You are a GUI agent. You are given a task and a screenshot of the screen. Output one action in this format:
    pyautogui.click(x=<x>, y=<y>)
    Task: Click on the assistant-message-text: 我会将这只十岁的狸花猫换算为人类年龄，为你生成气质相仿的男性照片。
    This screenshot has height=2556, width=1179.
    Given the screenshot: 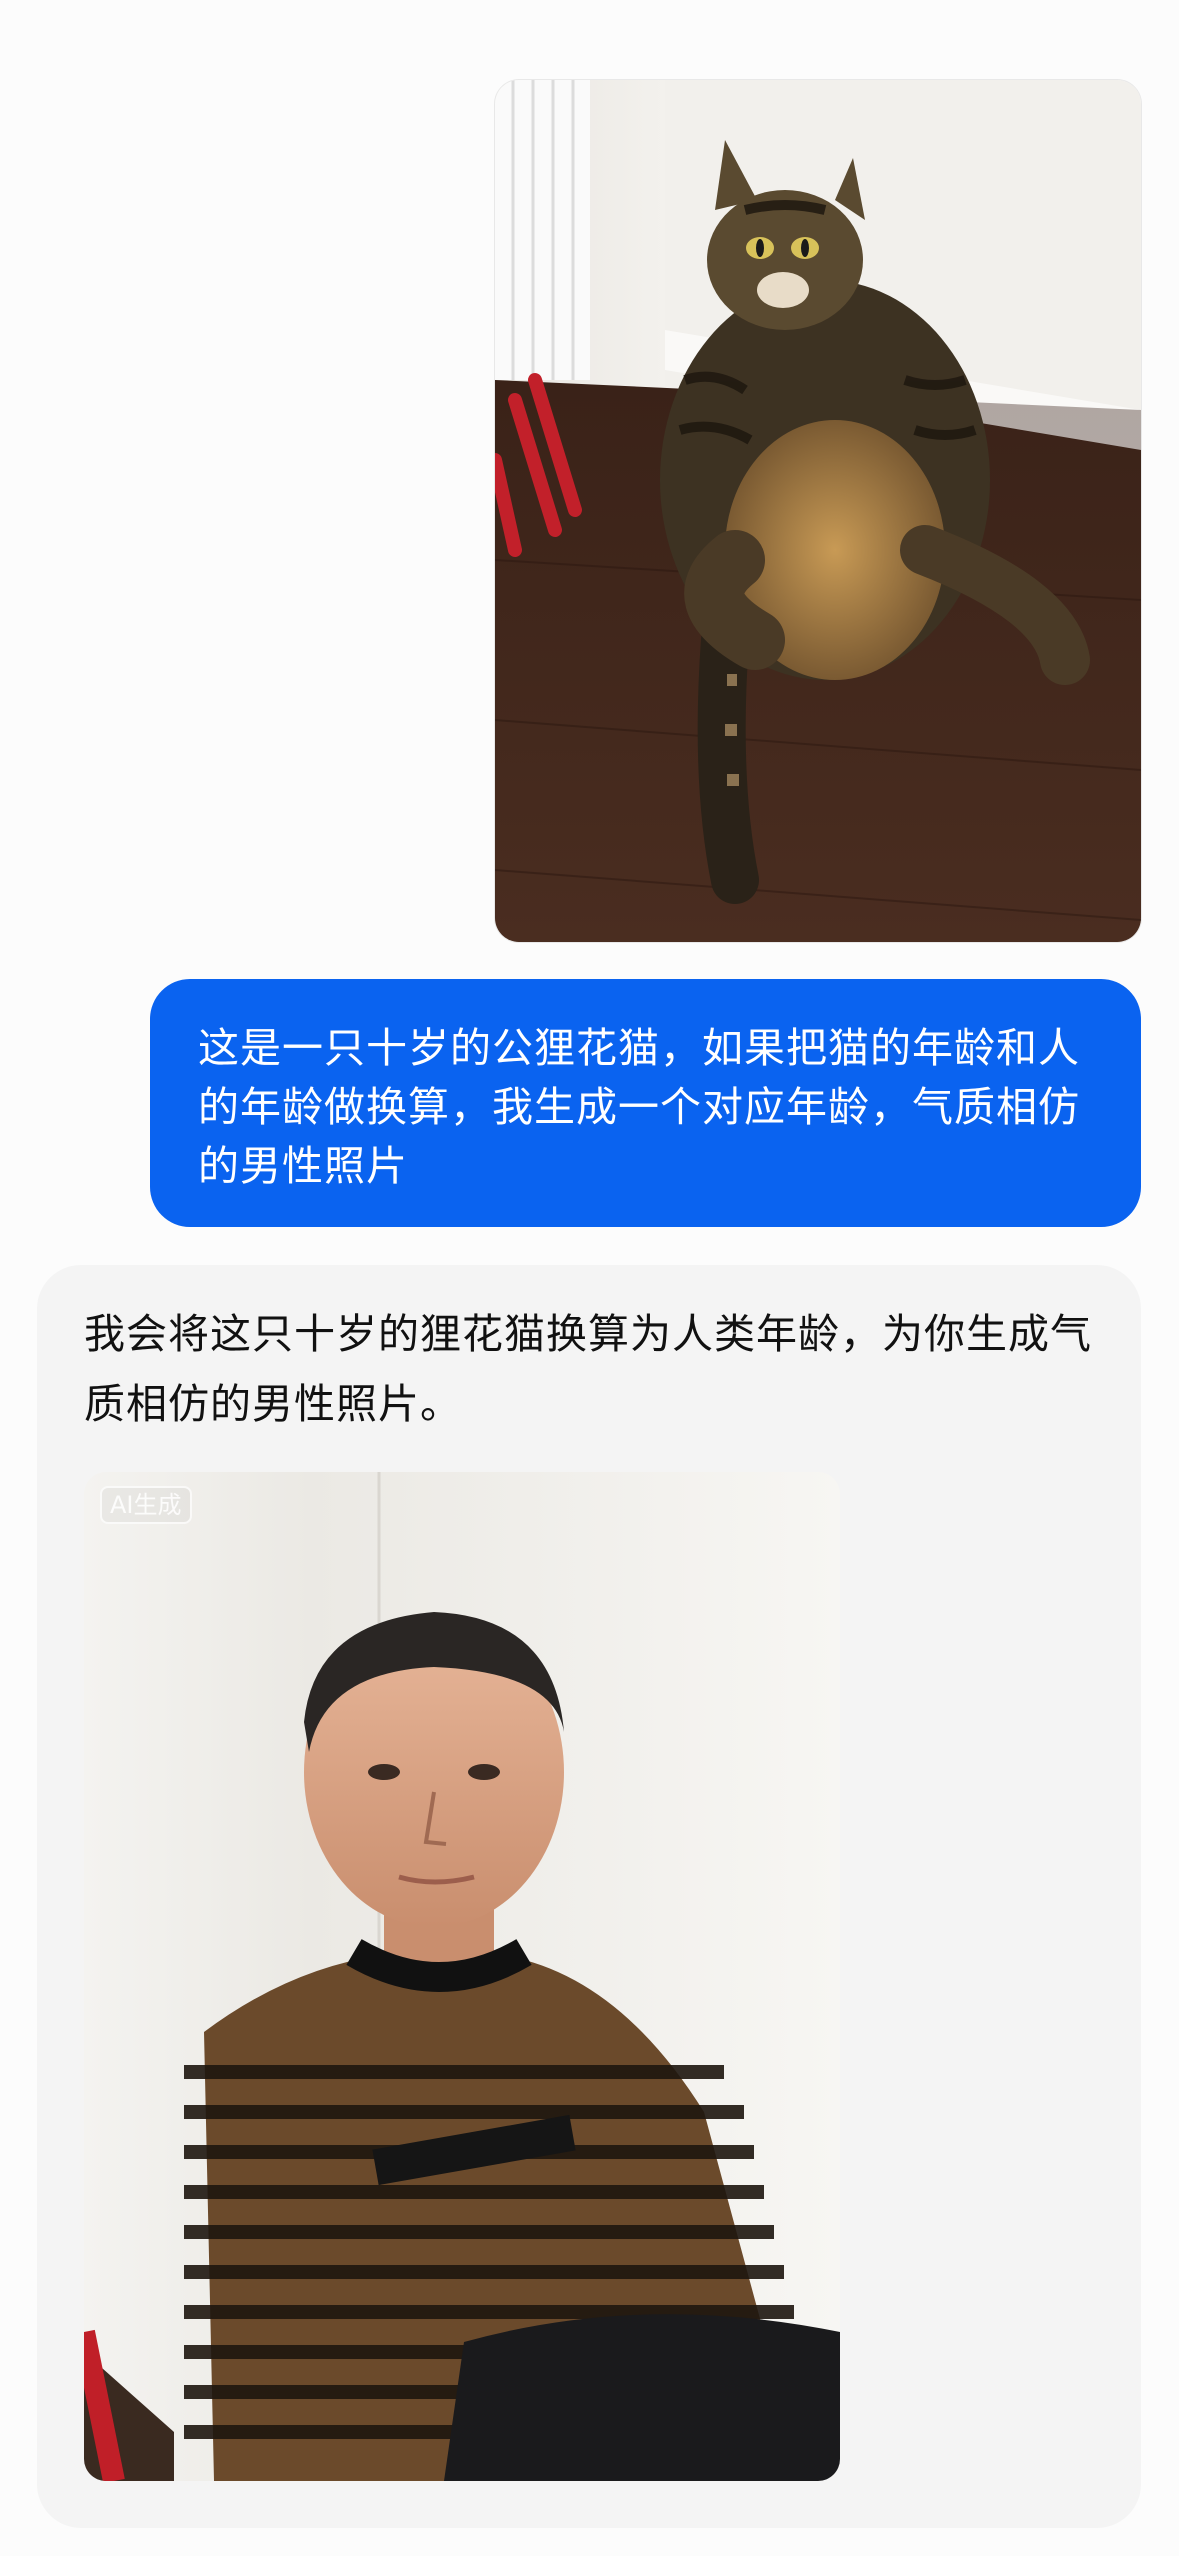 What is the action you would take?
    pyautogui.click(x=588, y=1369)
    